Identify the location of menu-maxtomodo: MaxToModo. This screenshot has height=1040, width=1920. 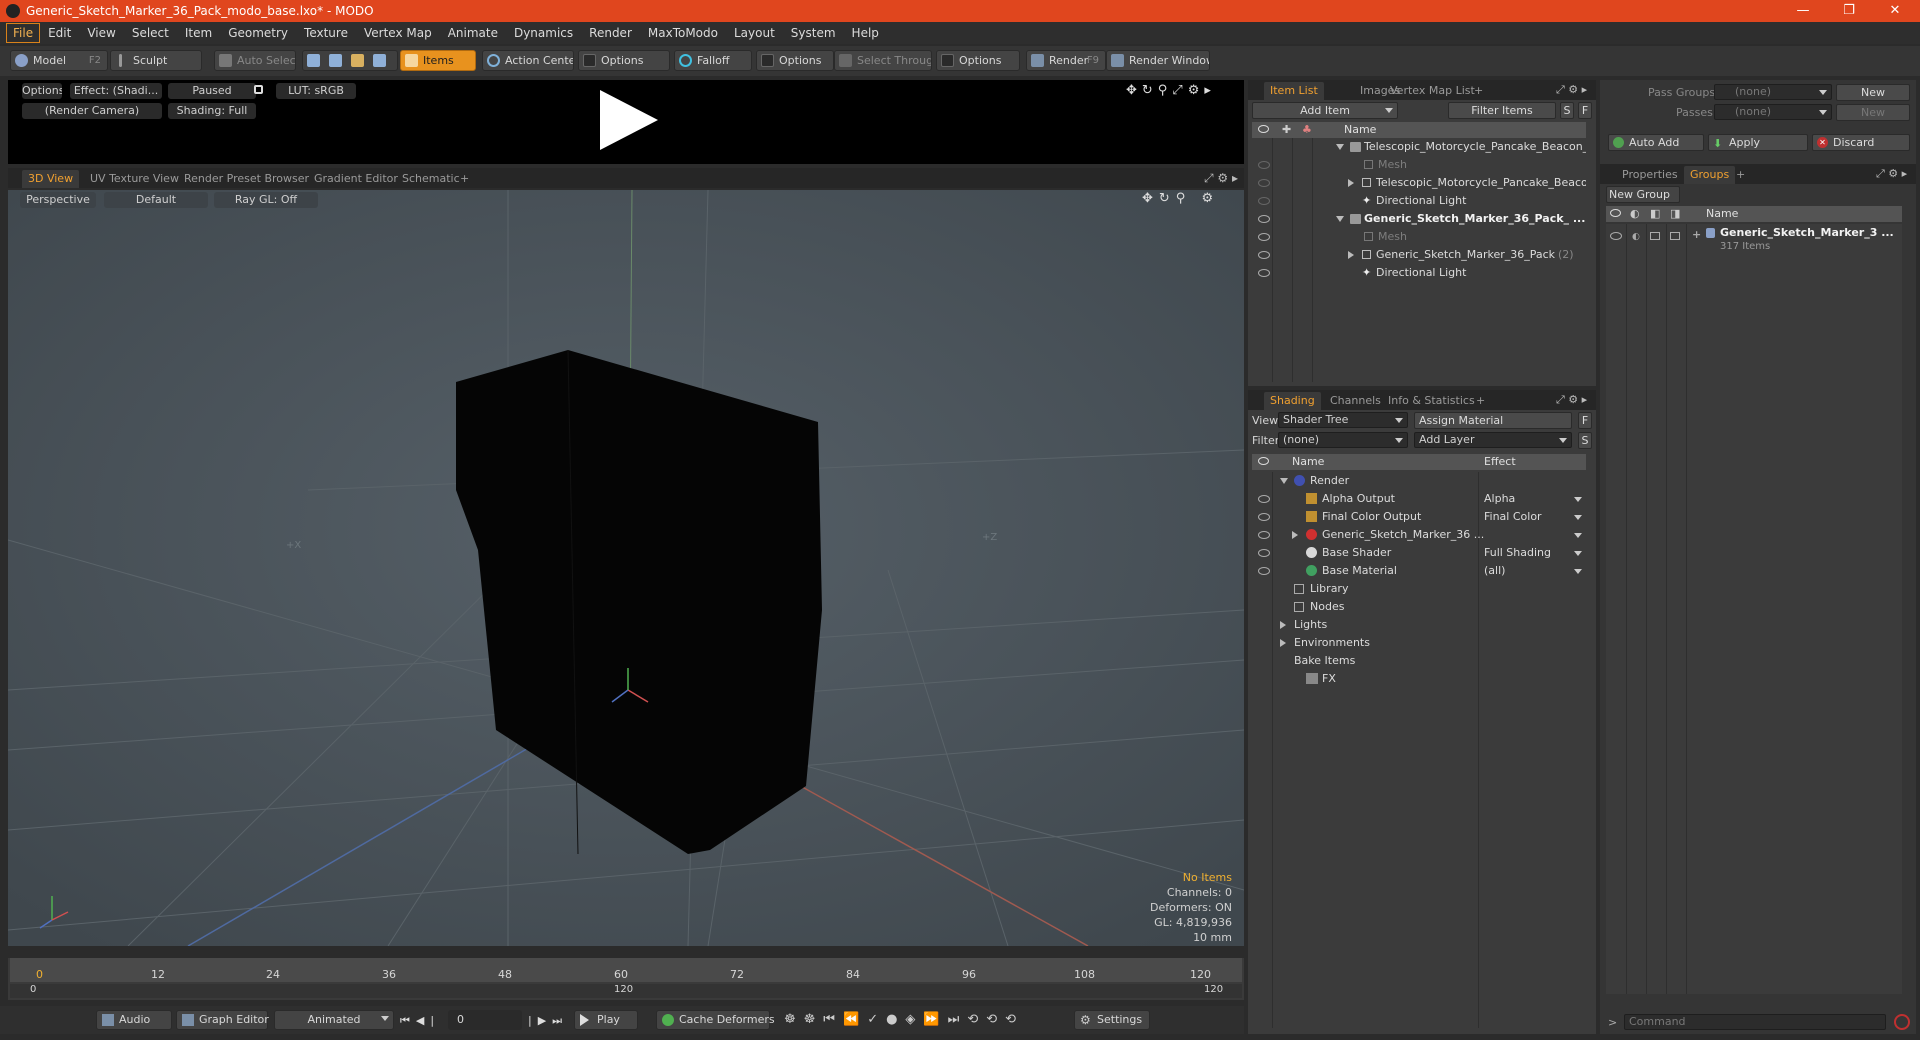
(683, 33).